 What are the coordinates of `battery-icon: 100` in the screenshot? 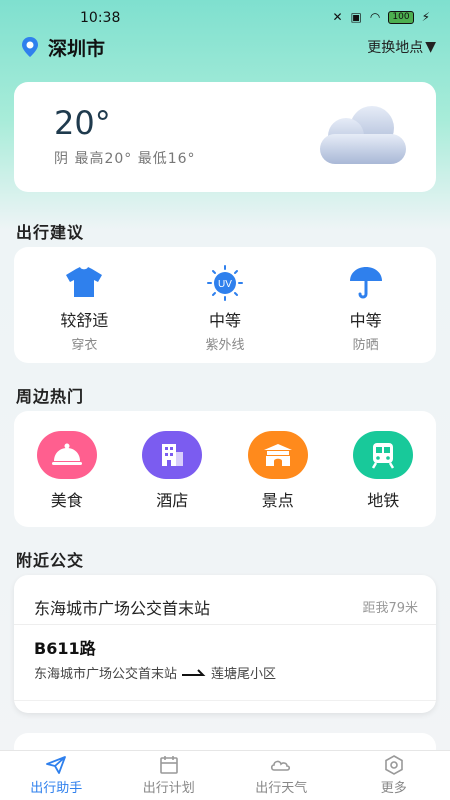 It's located at (401, 17).